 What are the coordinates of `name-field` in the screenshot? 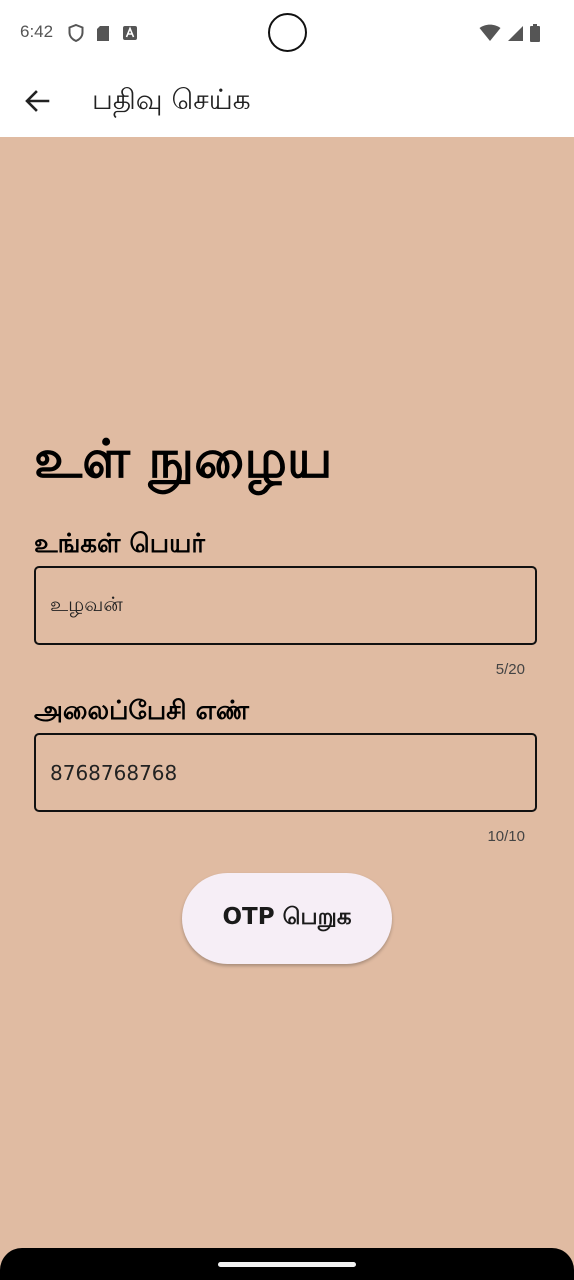 It's located at (285, 605).